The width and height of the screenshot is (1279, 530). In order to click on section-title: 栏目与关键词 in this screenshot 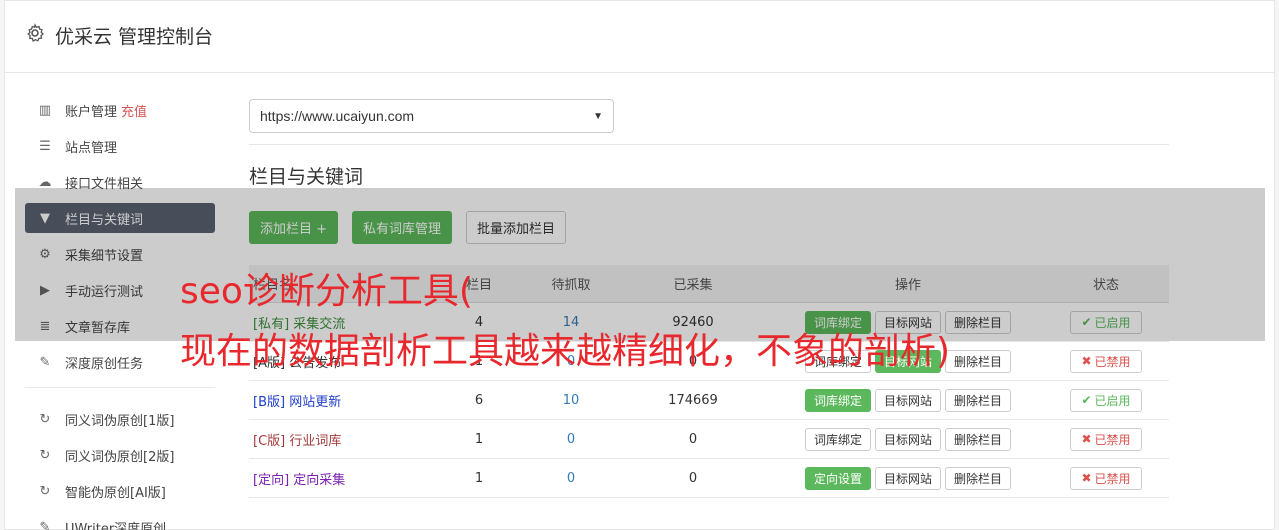, I will do `click(306, 177)`.